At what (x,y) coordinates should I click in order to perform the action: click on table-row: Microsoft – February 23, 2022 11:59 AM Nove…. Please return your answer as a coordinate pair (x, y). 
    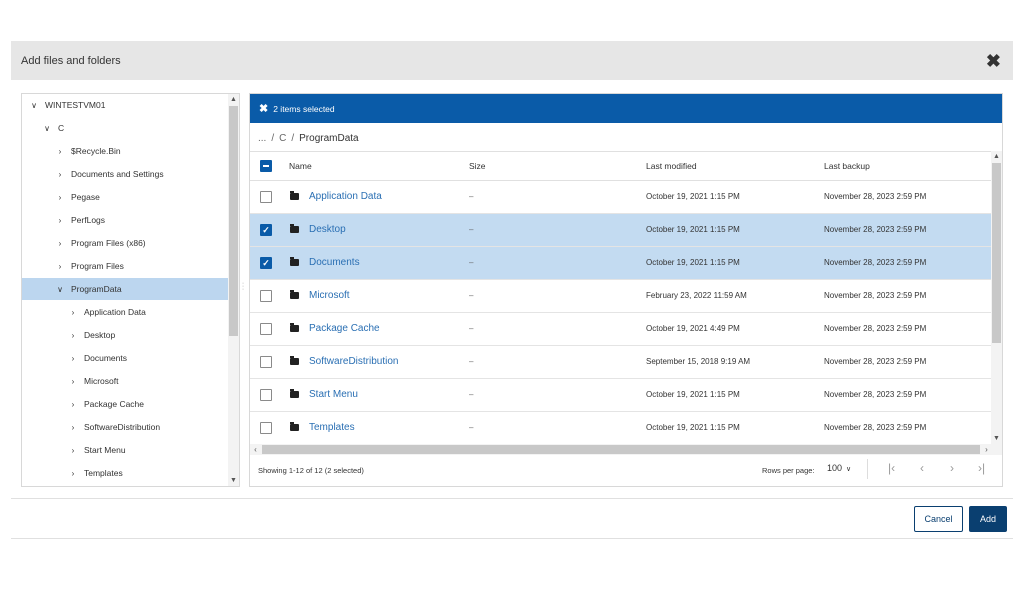
    Looking at the image, I should click on (621, 296).